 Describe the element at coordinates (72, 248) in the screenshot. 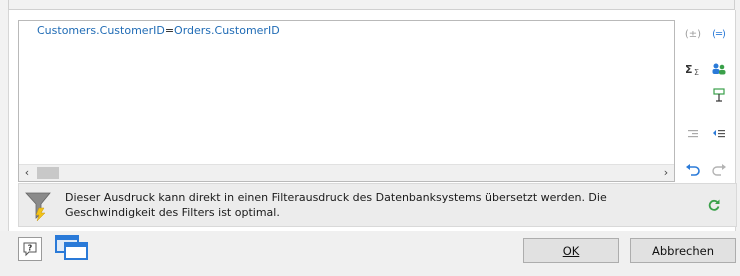

I see `windows-overlap-icon` at that location.